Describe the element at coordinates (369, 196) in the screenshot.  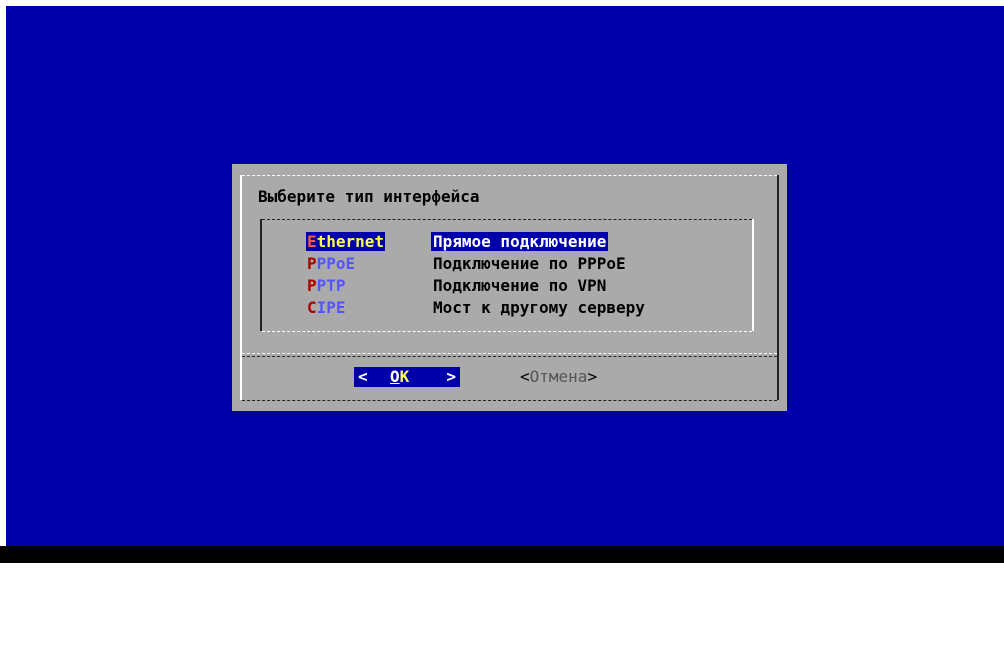
I see `dialog-title: Выберите тип интерфейса` at that location.